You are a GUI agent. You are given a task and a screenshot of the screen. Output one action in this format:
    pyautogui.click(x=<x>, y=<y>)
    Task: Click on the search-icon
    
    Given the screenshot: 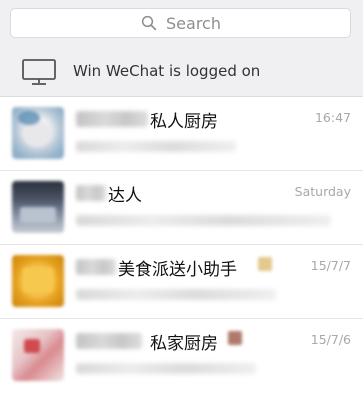 What is the action you would take?
    pyautogui.click(x=149, y=23)
    